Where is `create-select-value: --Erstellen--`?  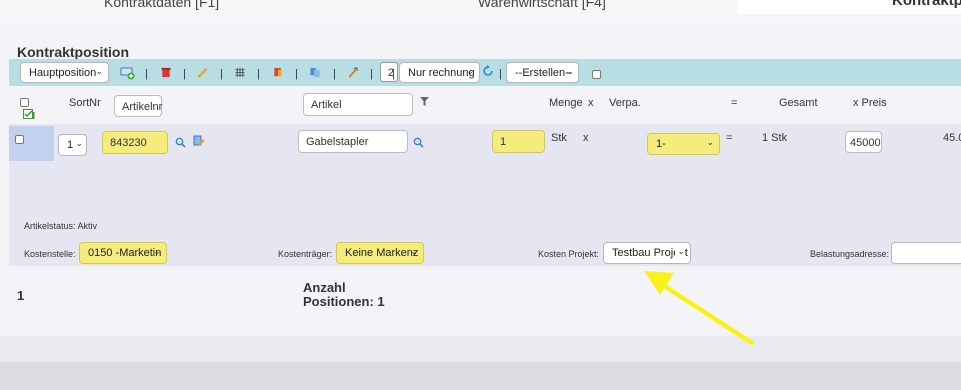 create-select-value: --Erstellen-- is located at coordinates (544, 73).